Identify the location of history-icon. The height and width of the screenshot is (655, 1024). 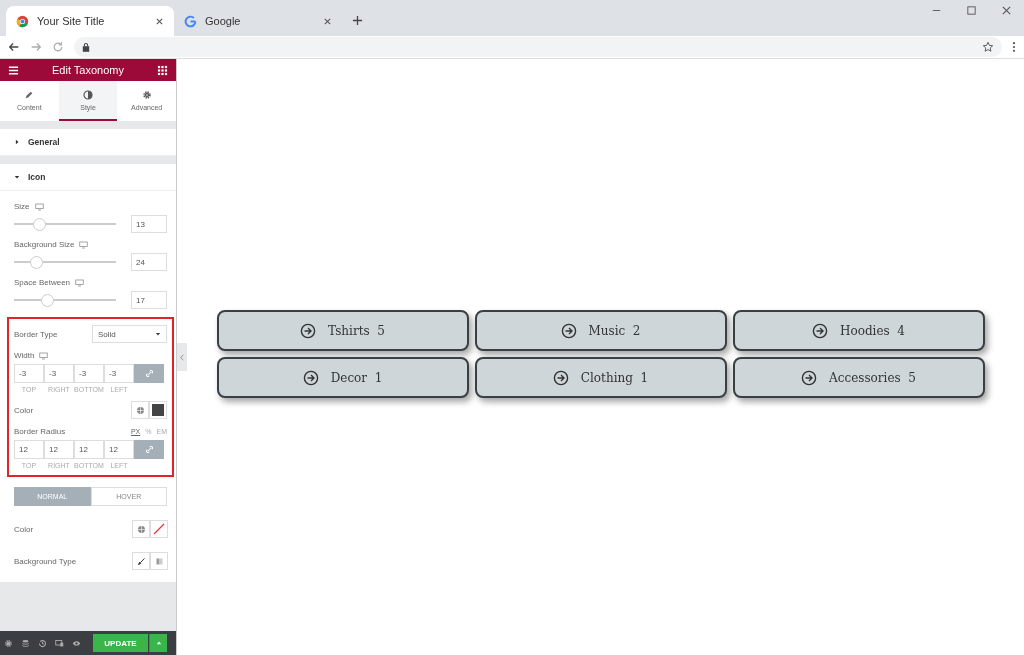
(42, 643).